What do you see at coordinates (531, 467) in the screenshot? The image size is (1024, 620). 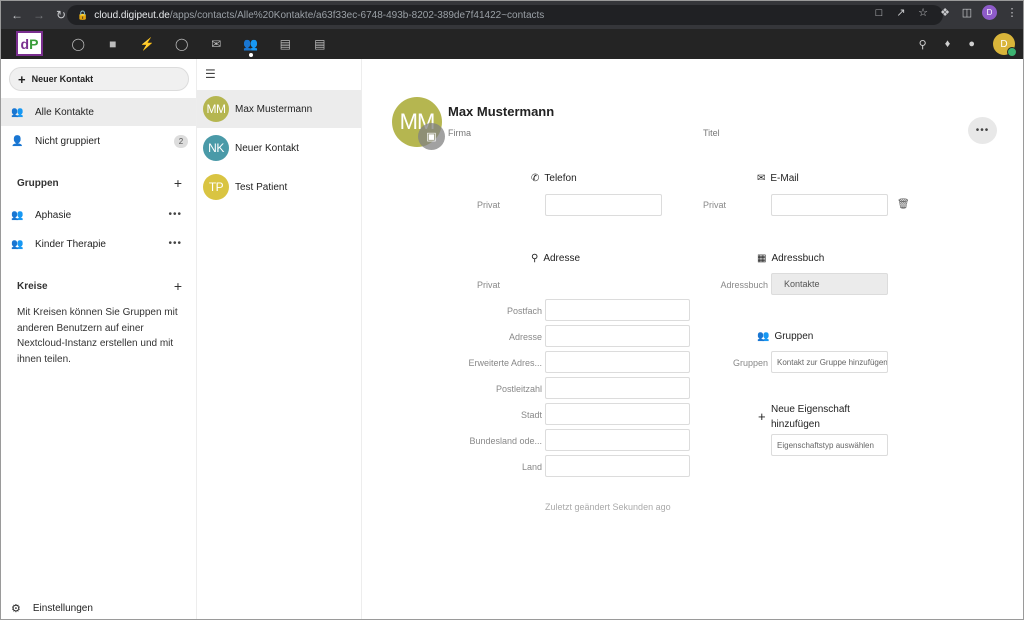 I see `address-field-label: Land` at bounding box center [531, 467].